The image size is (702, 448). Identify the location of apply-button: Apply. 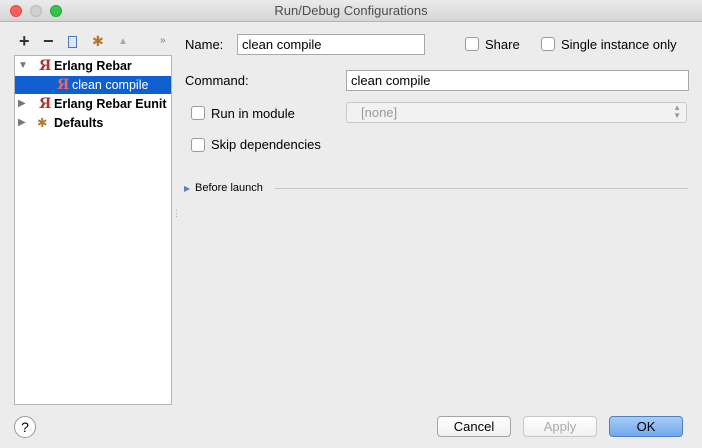
(560, 426).